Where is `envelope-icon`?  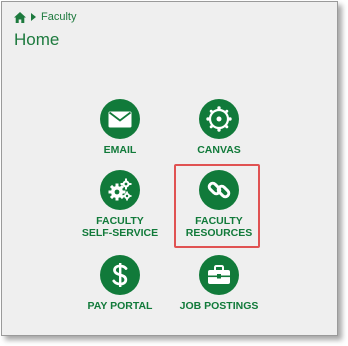
envelope-icon is located at coordinates (120, 119).